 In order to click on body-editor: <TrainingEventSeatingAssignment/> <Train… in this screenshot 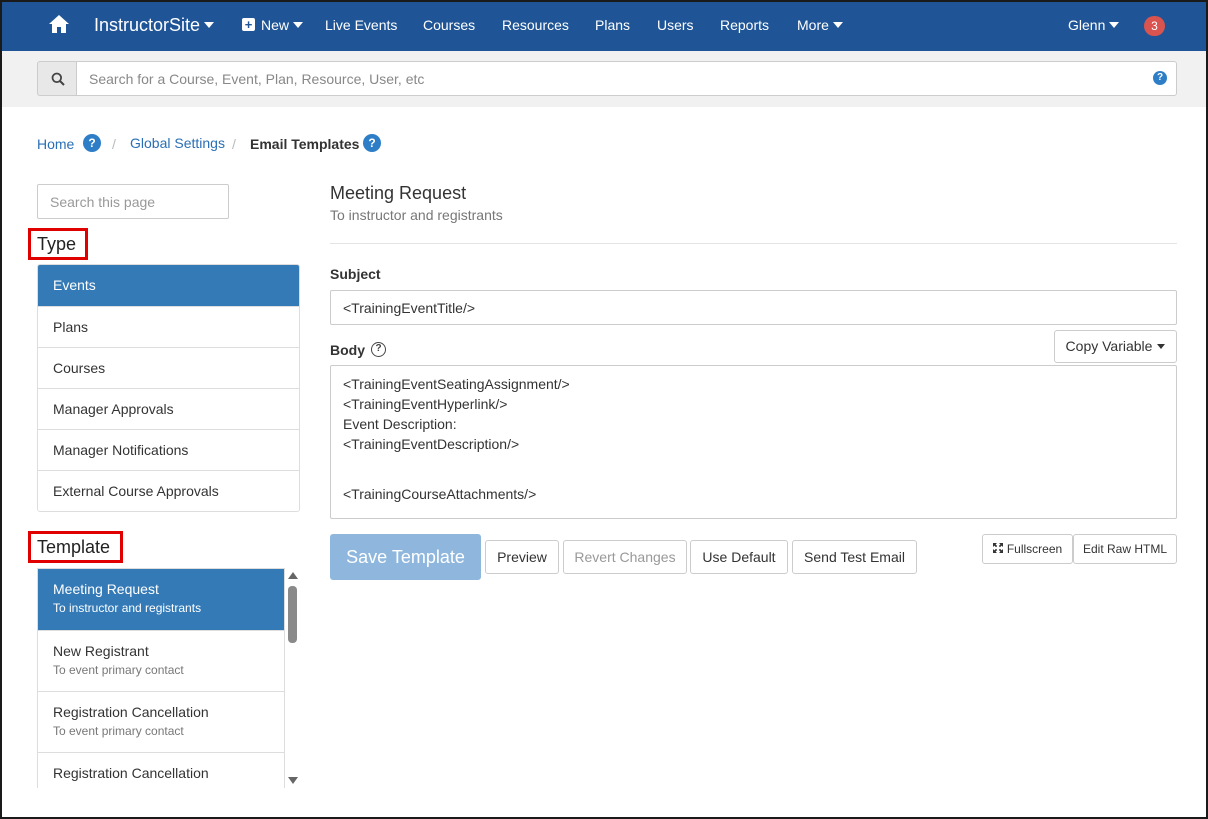, I will do `click(753, 442)`.